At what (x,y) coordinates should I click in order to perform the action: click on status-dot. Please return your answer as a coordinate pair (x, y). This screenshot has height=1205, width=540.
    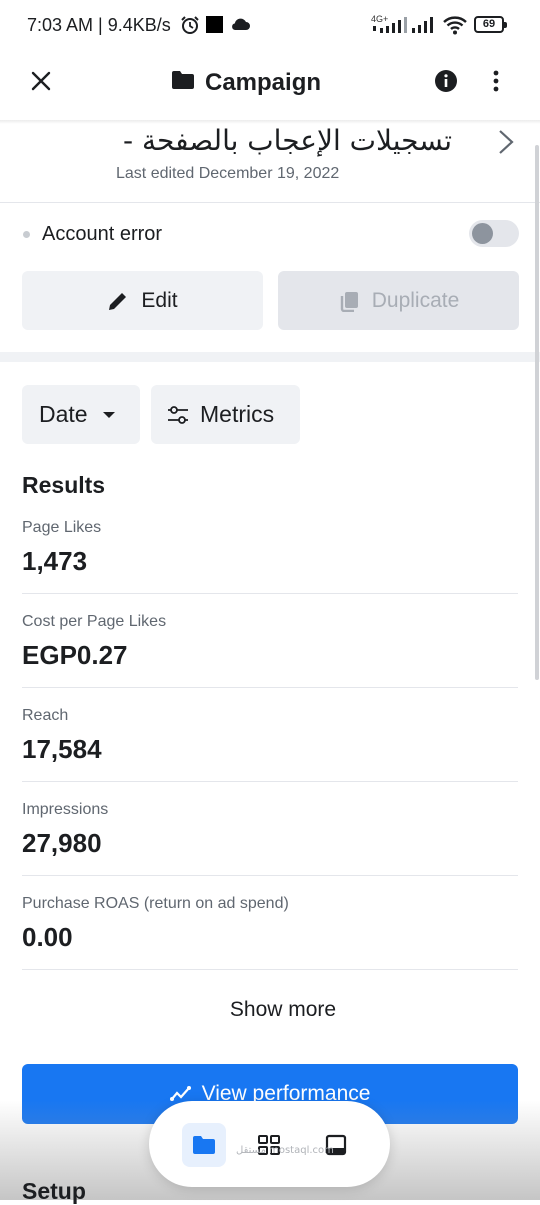
    Looking at the image, I should click on (26, 234).